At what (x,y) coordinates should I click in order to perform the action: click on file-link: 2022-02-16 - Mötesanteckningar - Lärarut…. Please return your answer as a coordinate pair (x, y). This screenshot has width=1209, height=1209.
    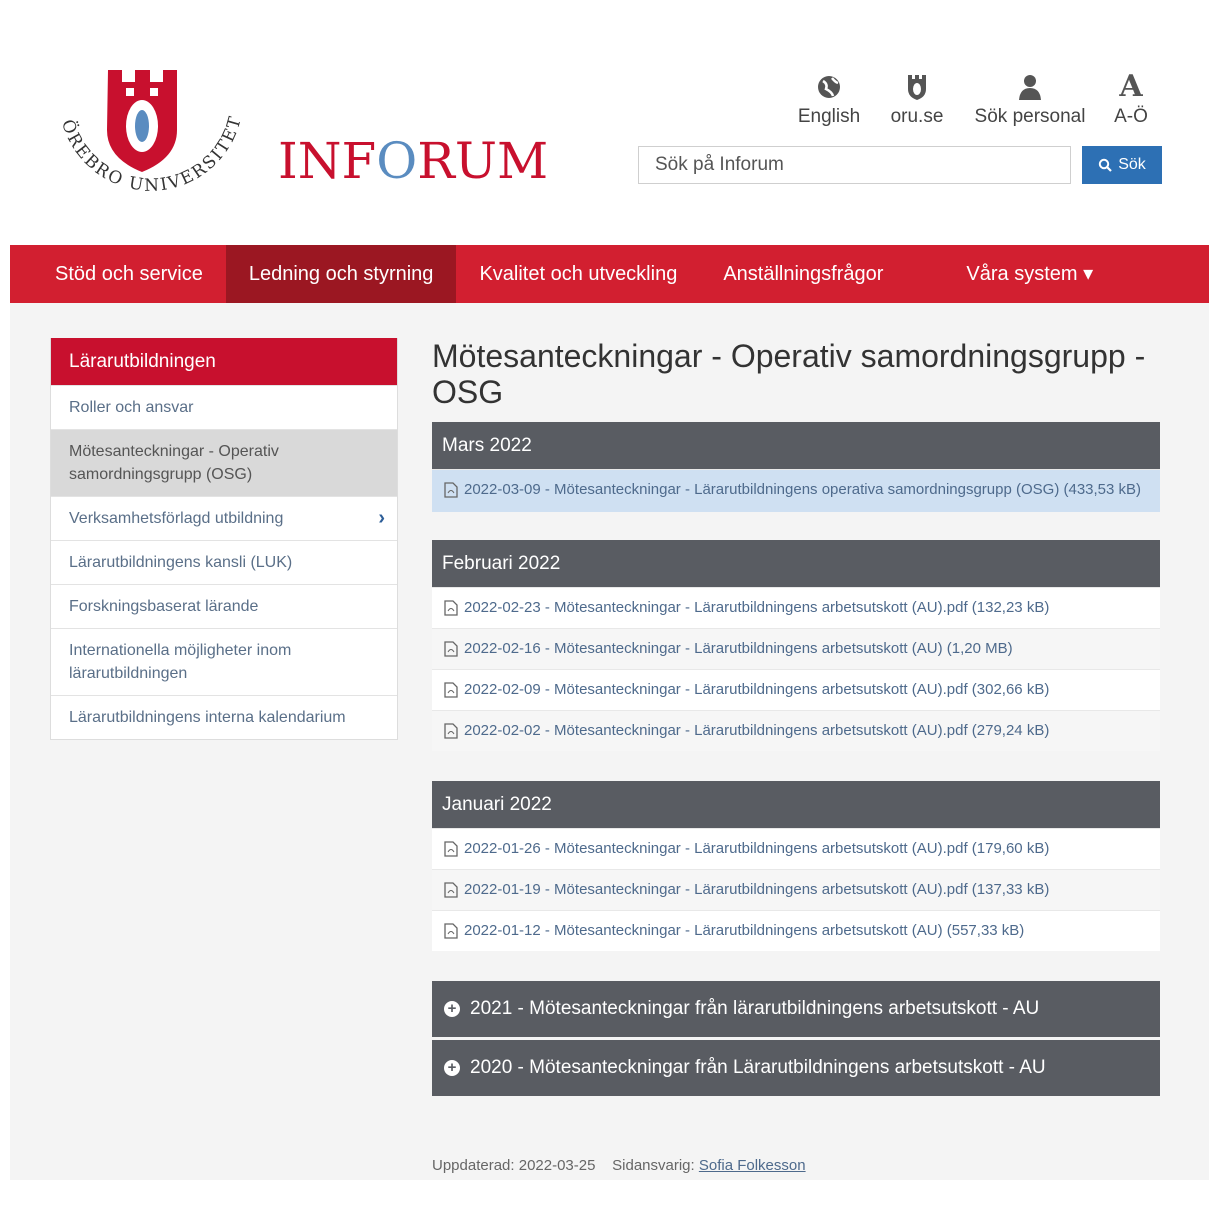
    Looking at the image, I should click on (796, 648).